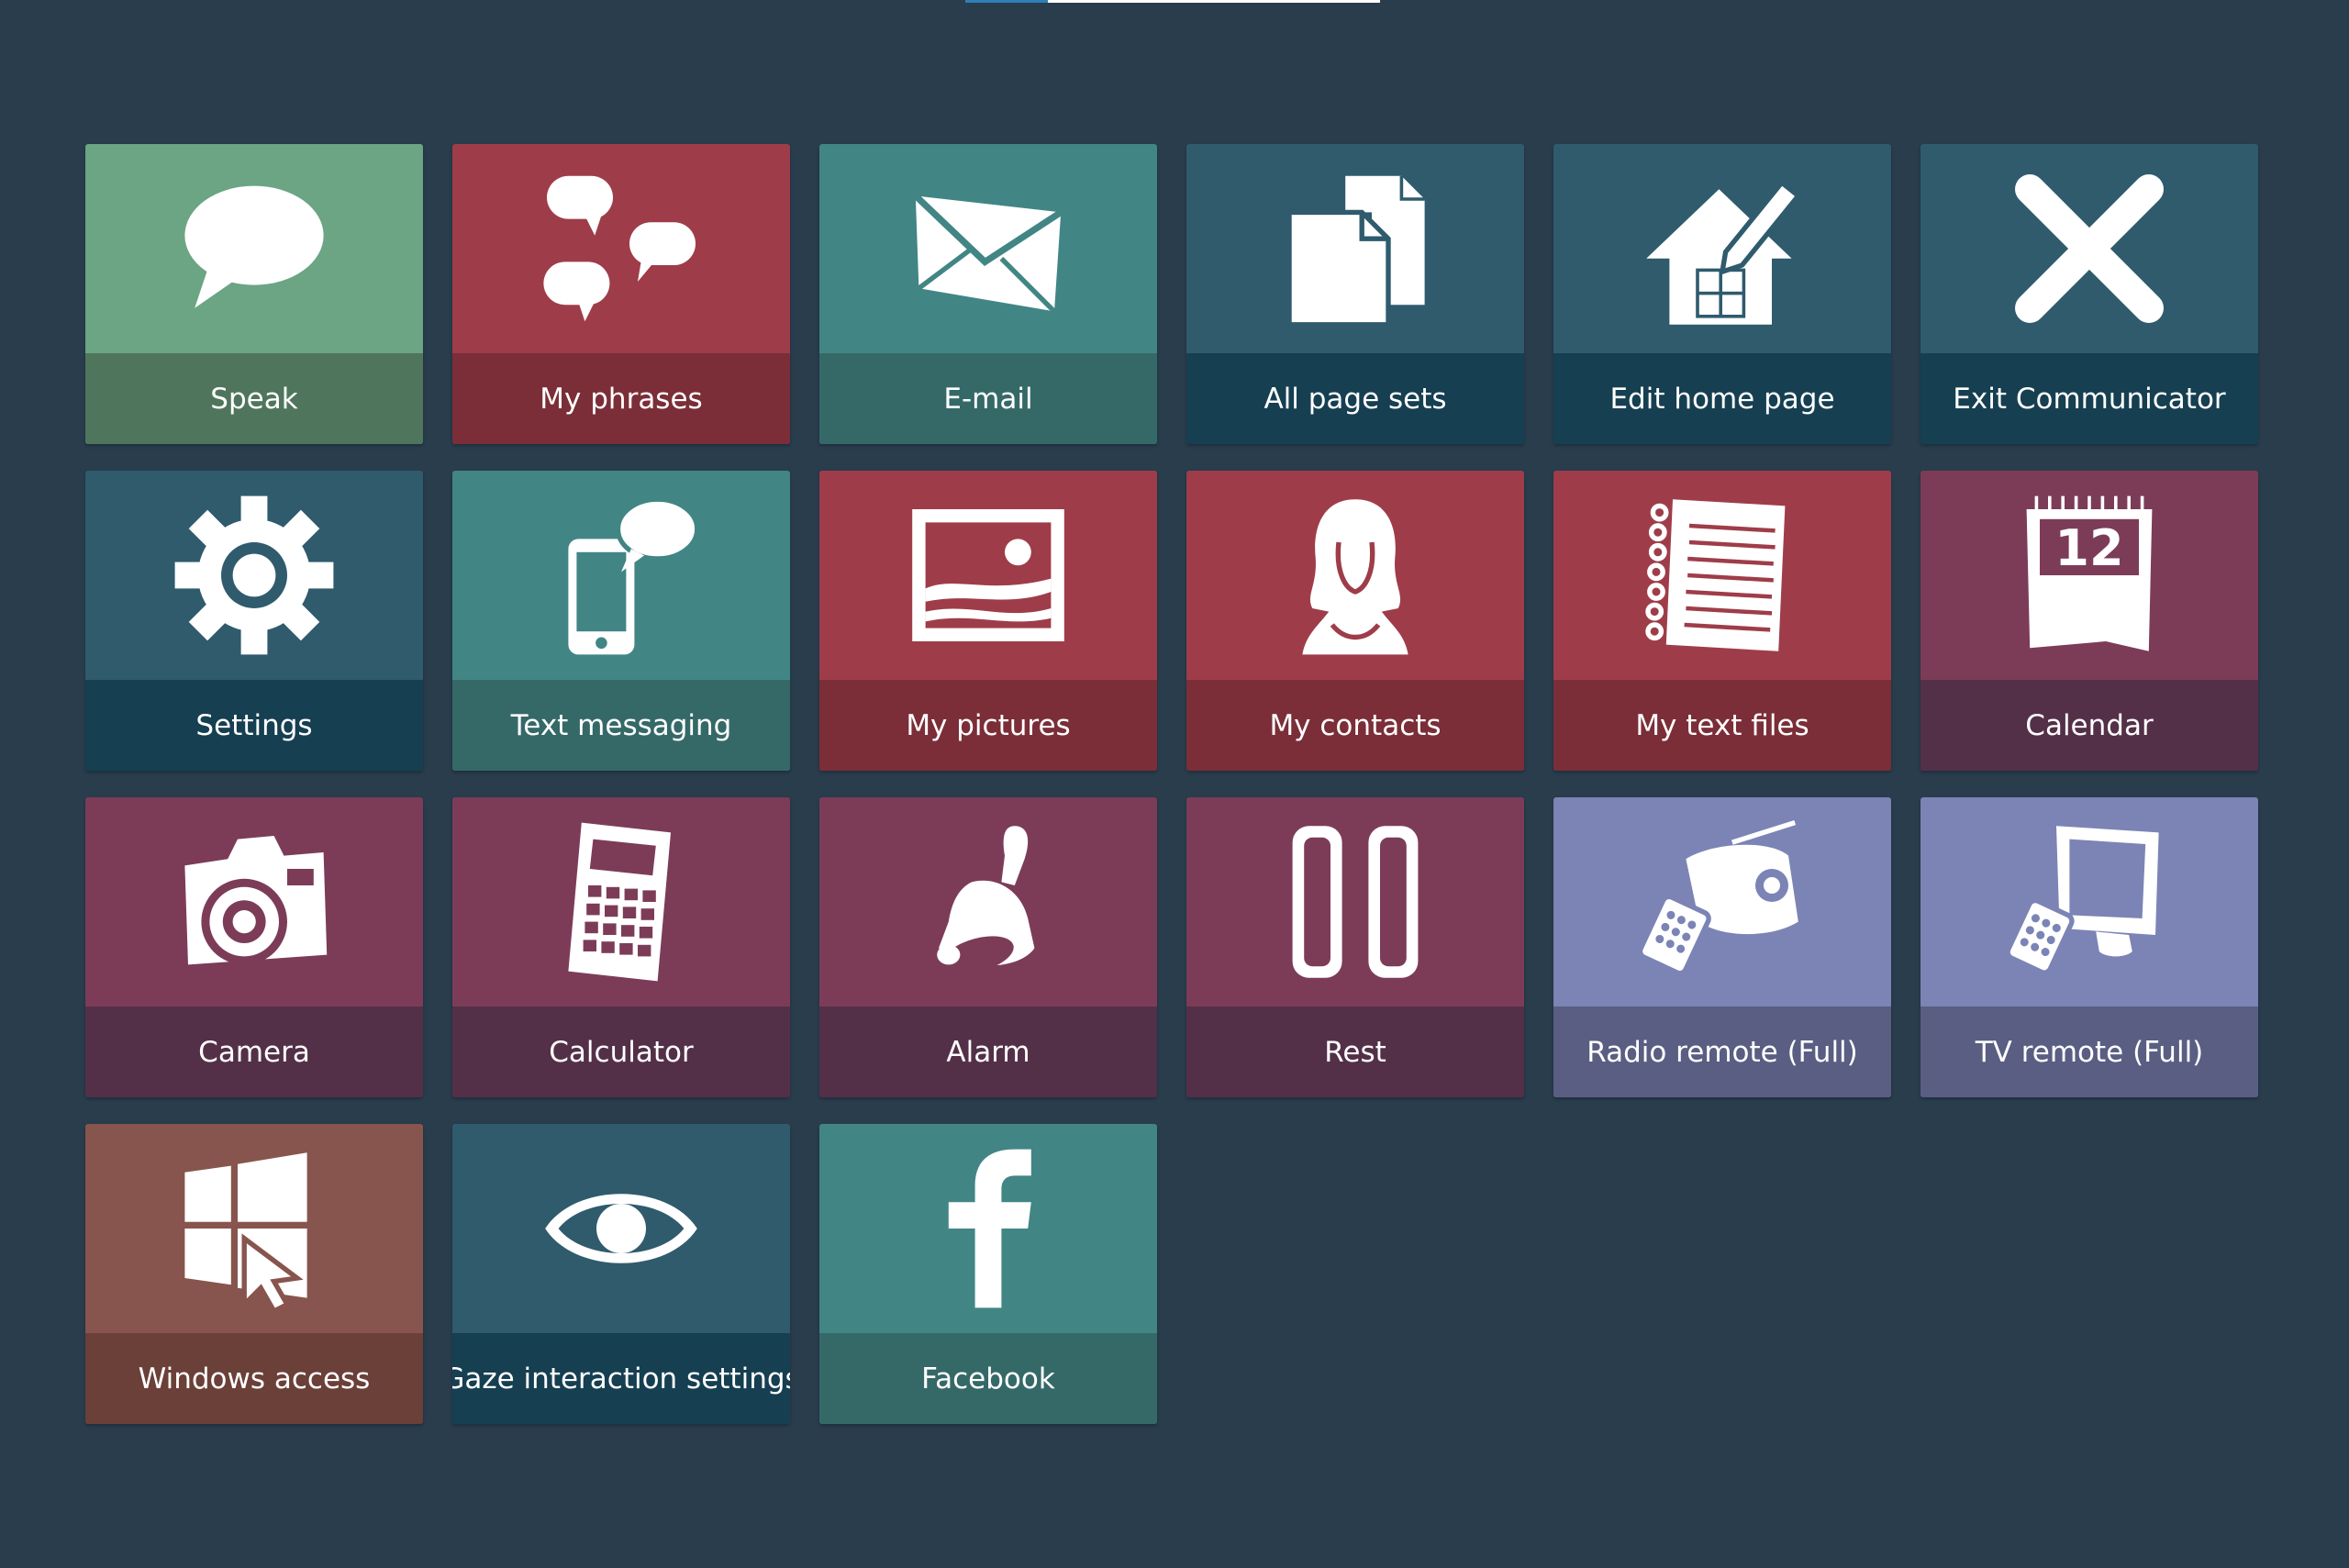 The image size is (2349, 1568). I want to click on documents-icon, so click(1355, 248).